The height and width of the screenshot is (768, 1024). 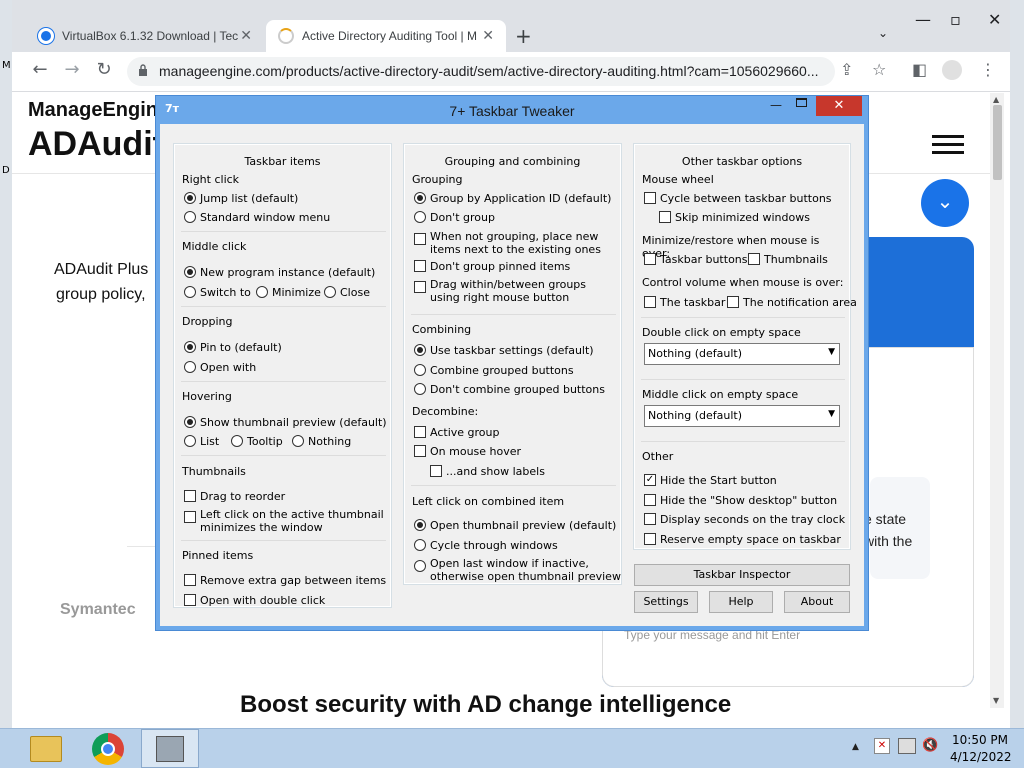 What do you see at coordinates (696, 259) in the screenshot?
I see `taskbar-buttons-checkbox: Taskbar buttons` at bounding box center [696, 259].